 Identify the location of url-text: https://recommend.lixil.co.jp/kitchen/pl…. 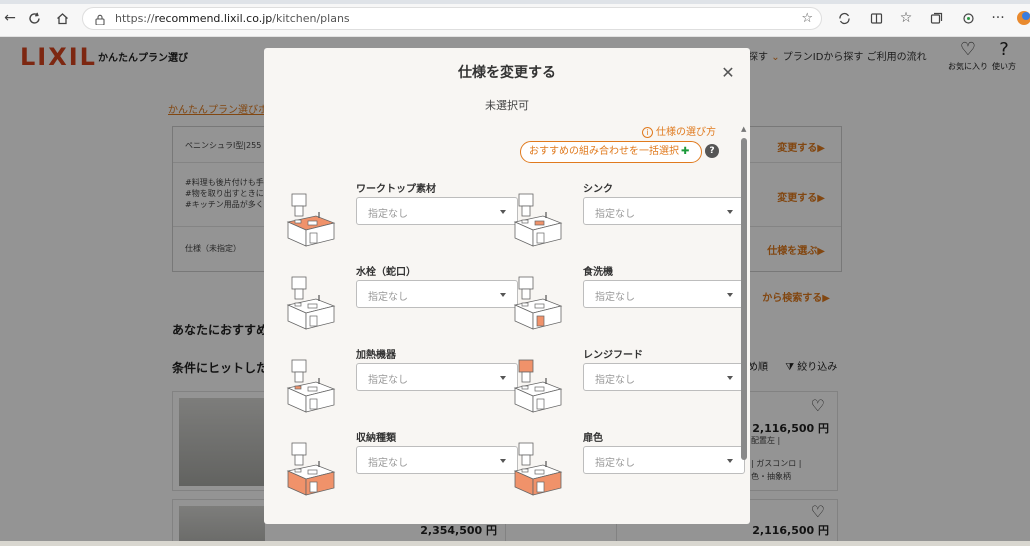
(232, 18).